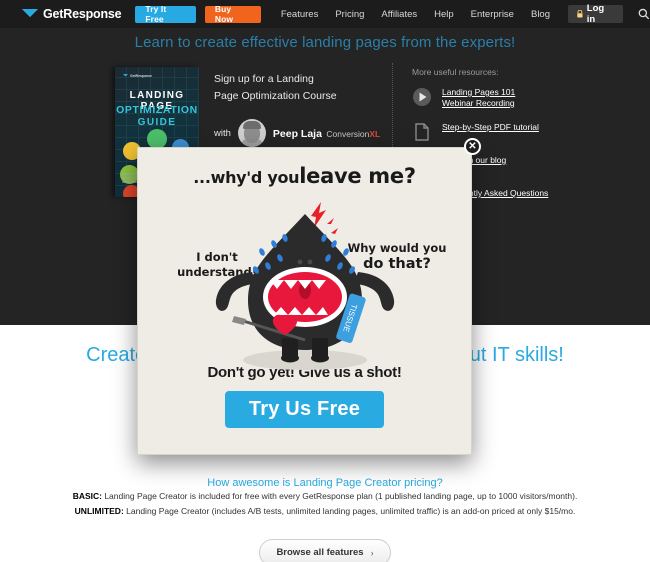 The image size is (650, 562). Describe the element at coordinates (304, 286) in the screenshot. I see `crying-monster-illustration: TISSUE` at that location.